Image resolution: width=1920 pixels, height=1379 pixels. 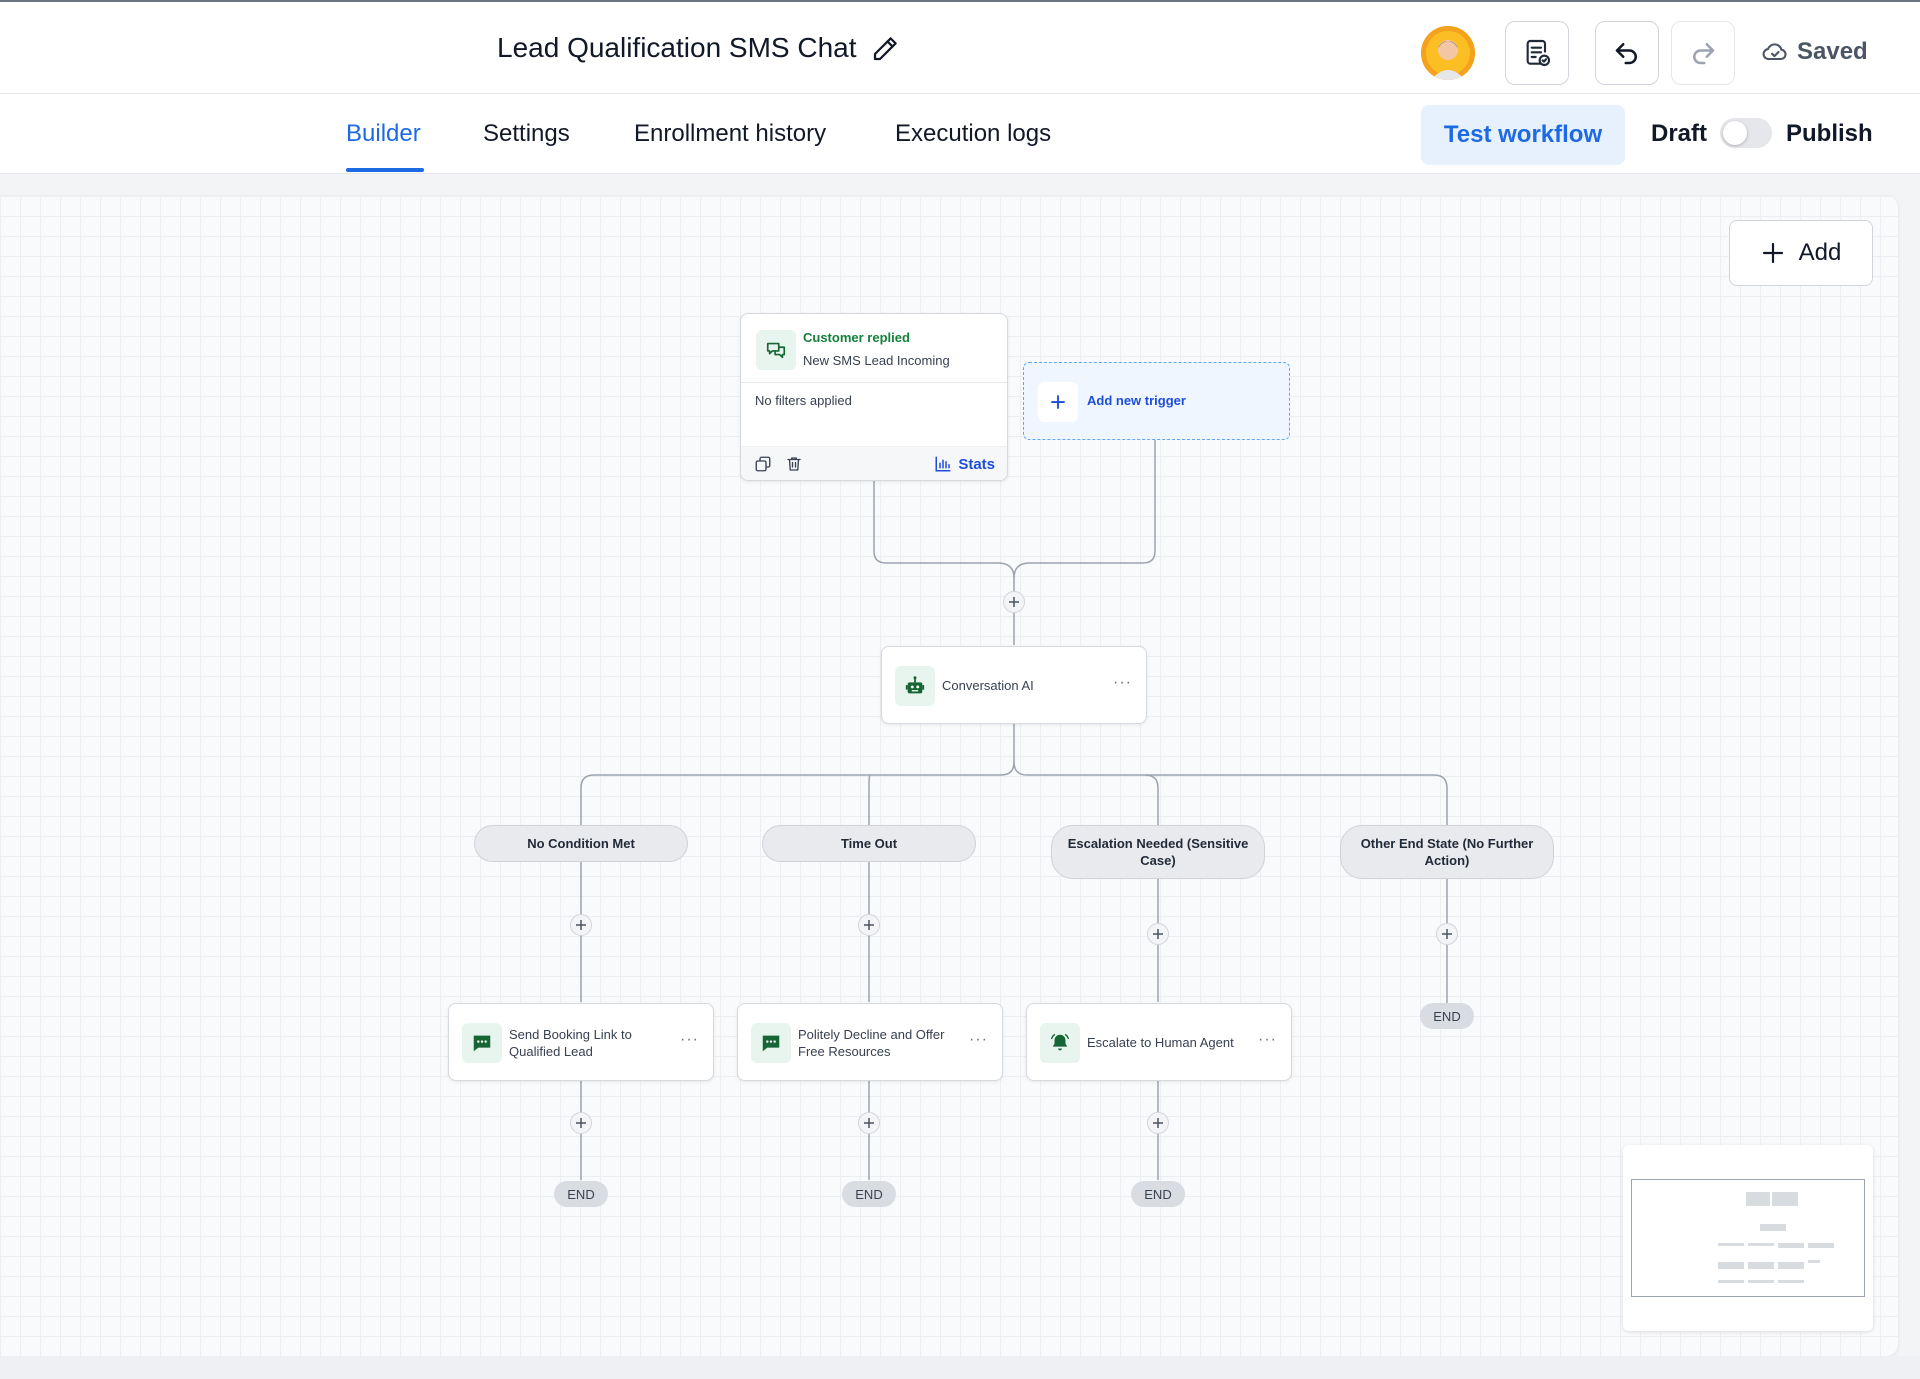 I want to click on stats-label: Stats, so click(x=976, y=464).